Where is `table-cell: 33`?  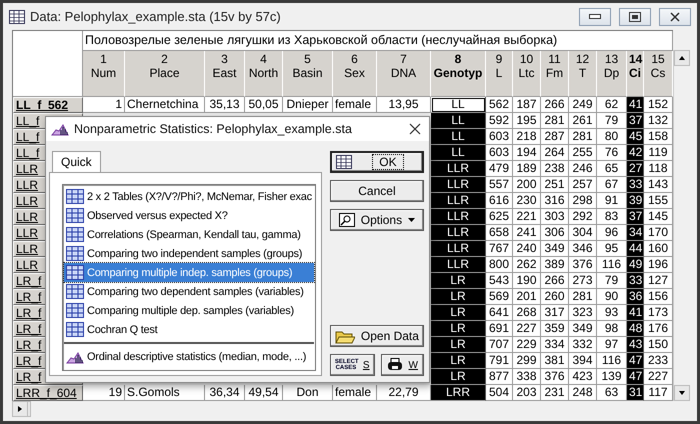 table-cell: 33 is located at coordinates (635, 281).